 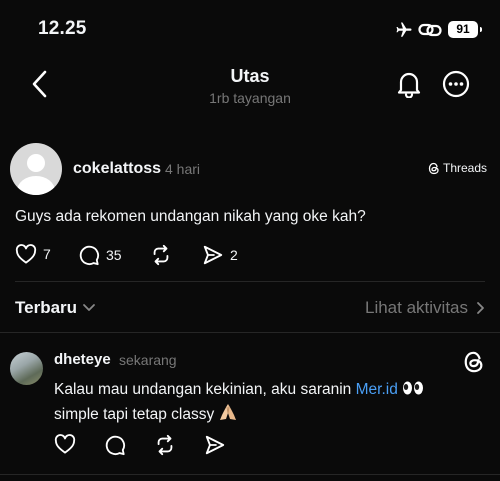 What do you see at coordinates (46, 307) in the screenshot?
I see `sort-label: Terbaru` at bounding box center [46, 307].